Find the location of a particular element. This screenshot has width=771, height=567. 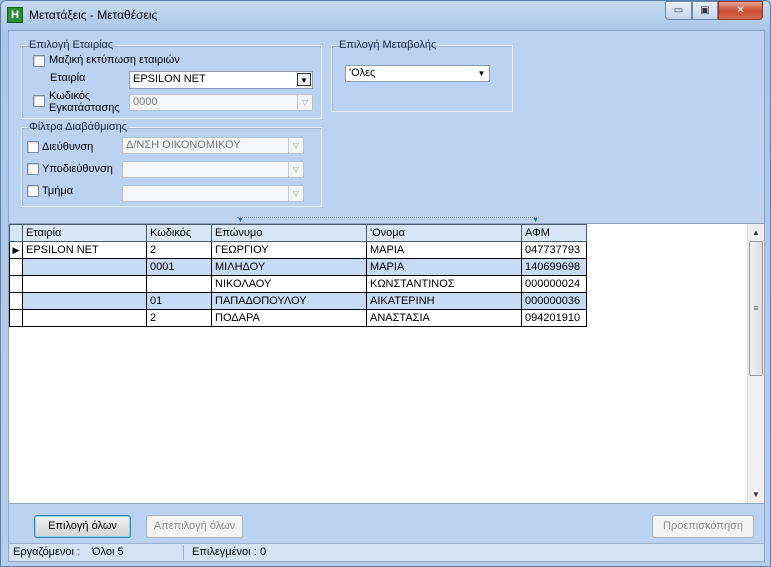

cell-afm: 140699698 is located at coordinates (554, 267).